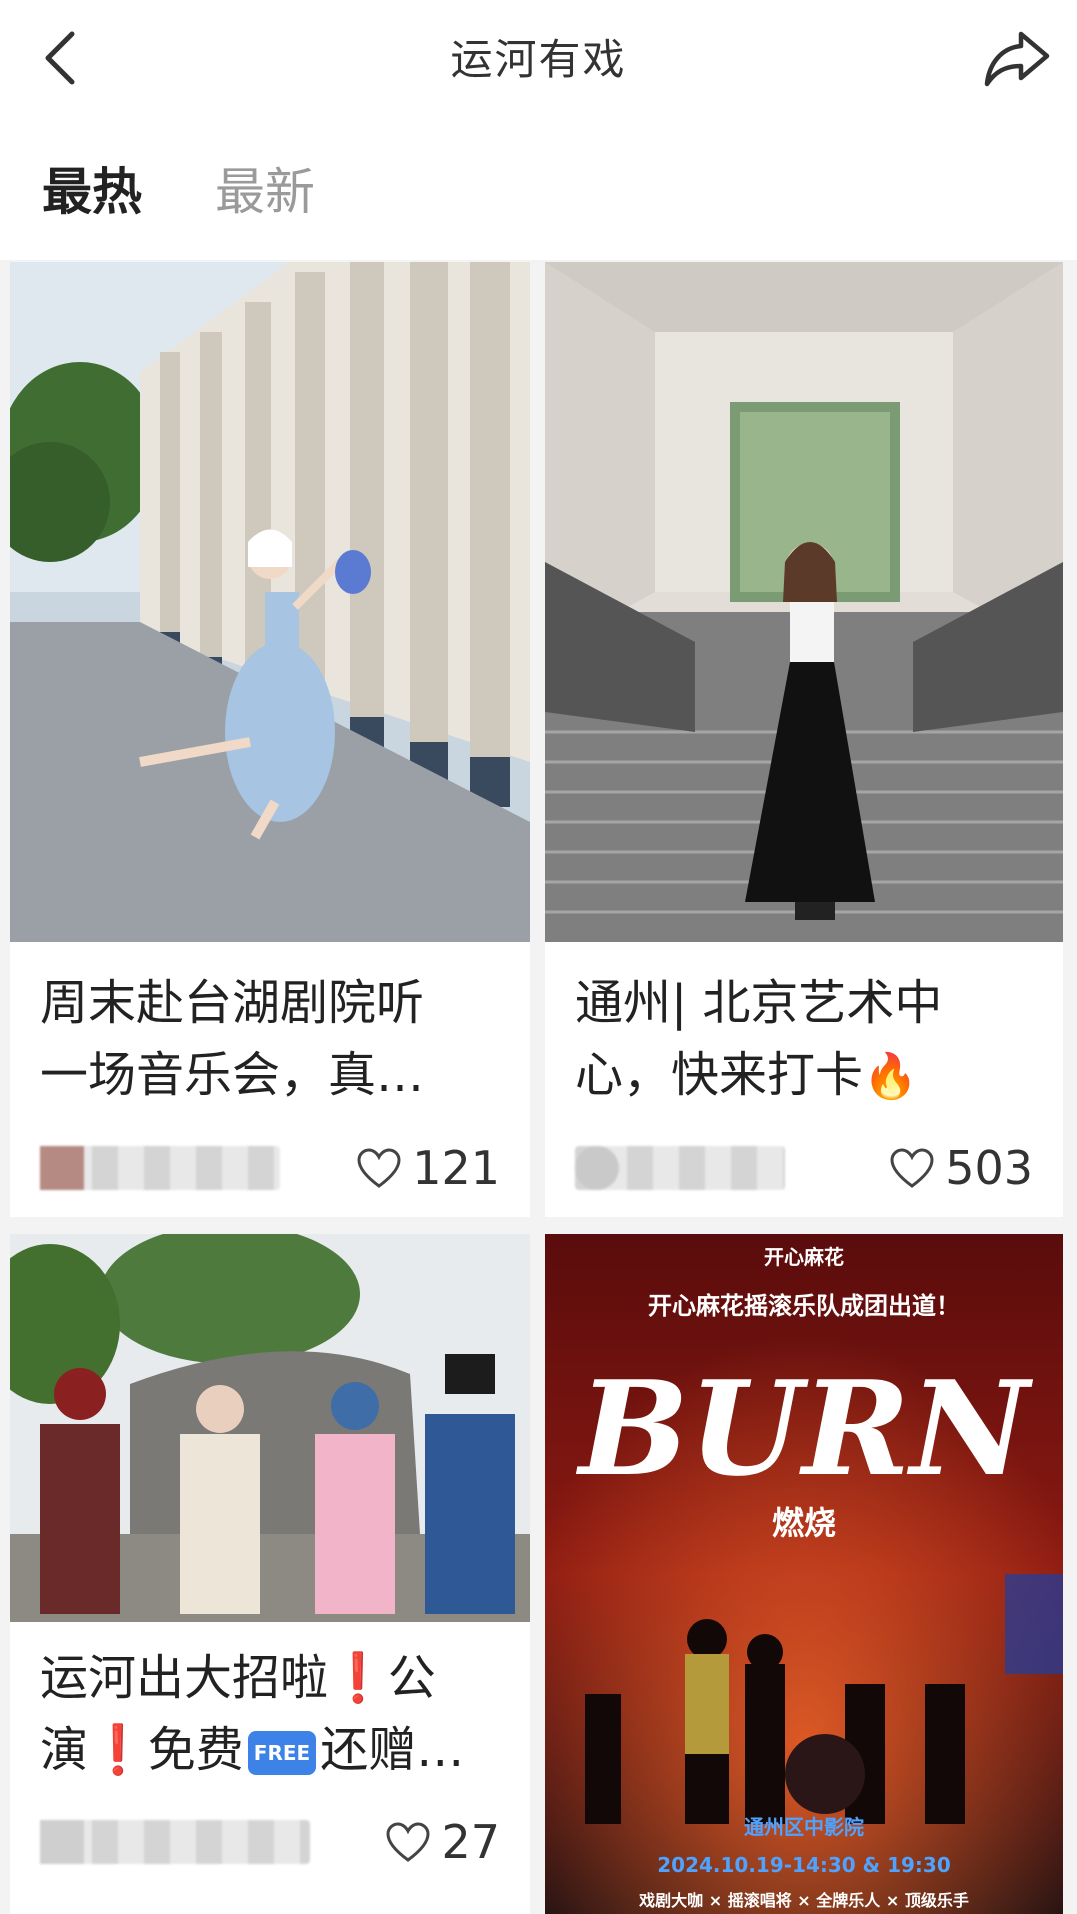 This screenshot has height=1914, width=1077. I want to click on like-button: 503, so click(961, 1168).